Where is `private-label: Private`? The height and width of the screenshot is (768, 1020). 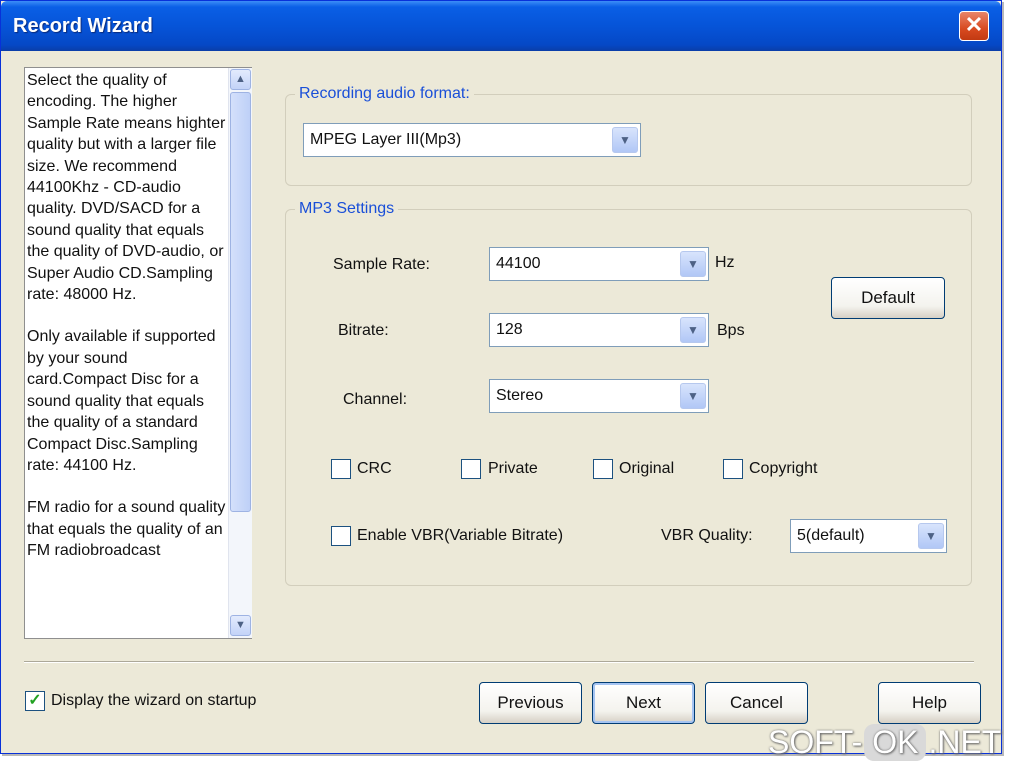 private-label: Private is located at coordinates (513, 468).